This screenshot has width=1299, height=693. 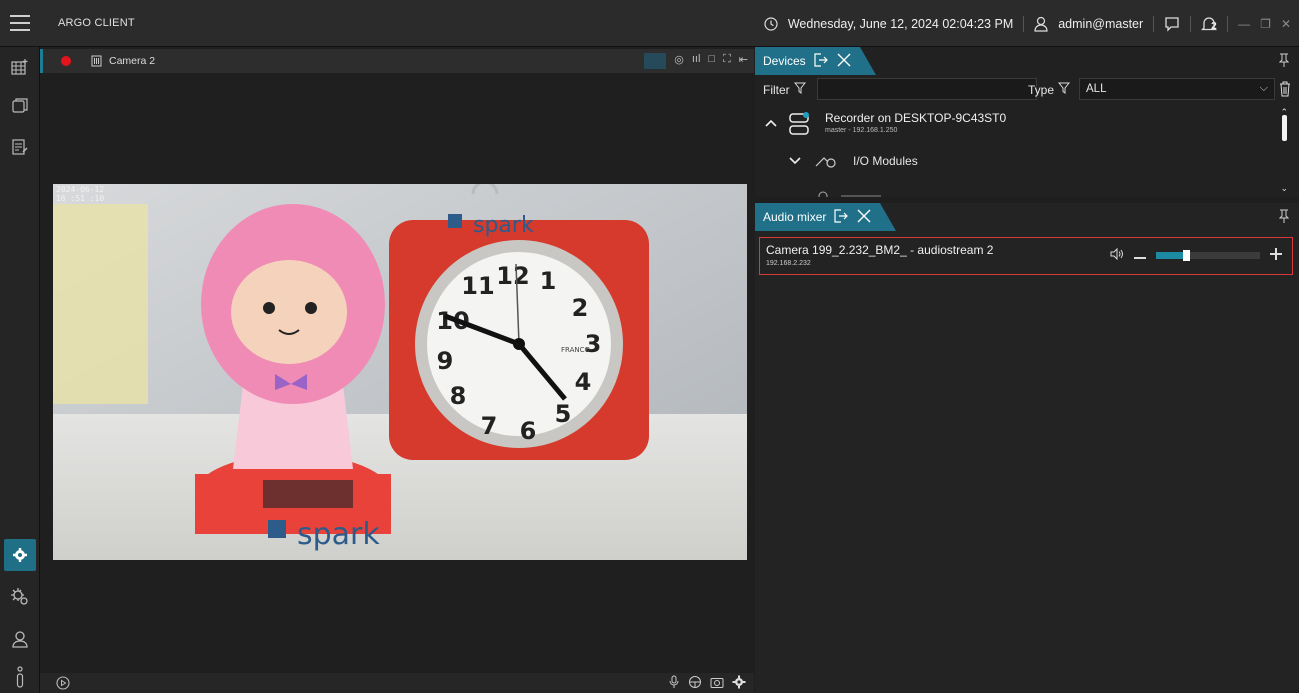 I want to click on stats-icon: ııl, so click(x=696, y=61).